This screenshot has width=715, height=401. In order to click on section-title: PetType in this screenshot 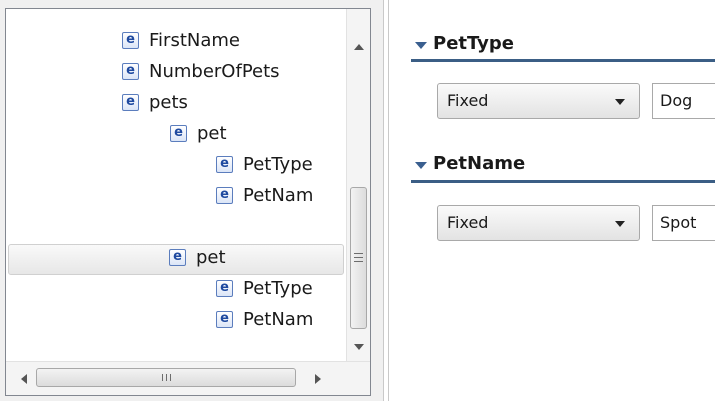, I will do `click(473, 43)`.